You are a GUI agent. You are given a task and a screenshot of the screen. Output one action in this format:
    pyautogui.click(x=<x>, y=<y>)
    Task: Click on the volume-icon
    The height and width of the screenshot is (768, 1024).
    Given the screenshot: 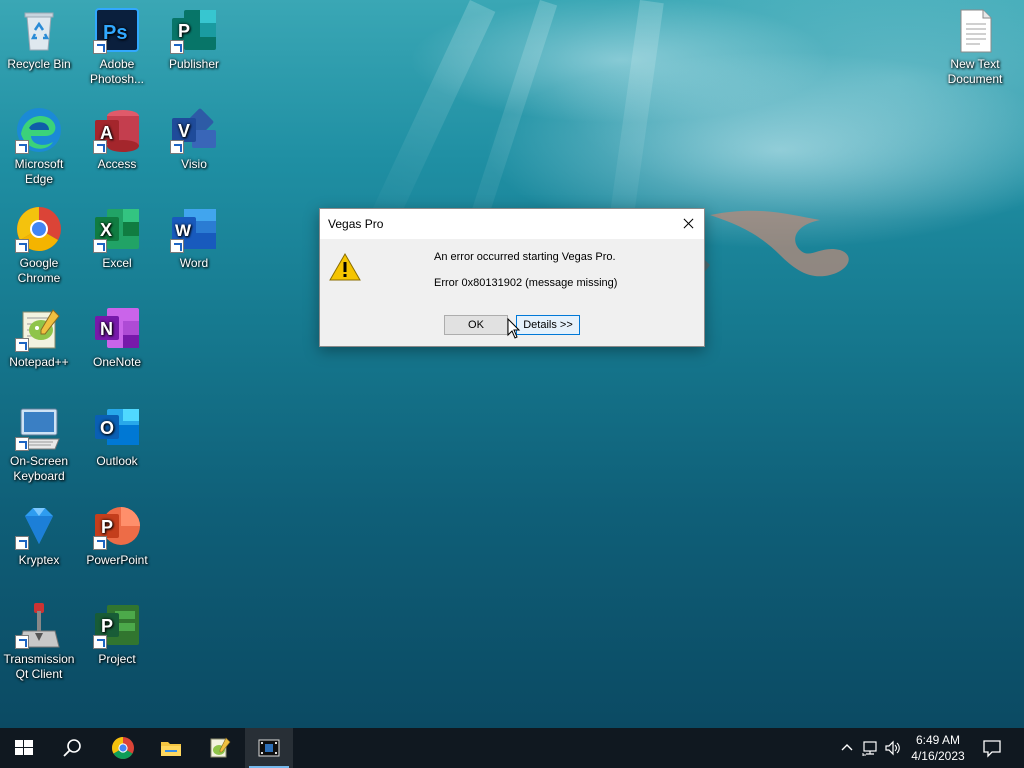 What is the action you would take?
    pyautogui.click(x=893, y=748)
    